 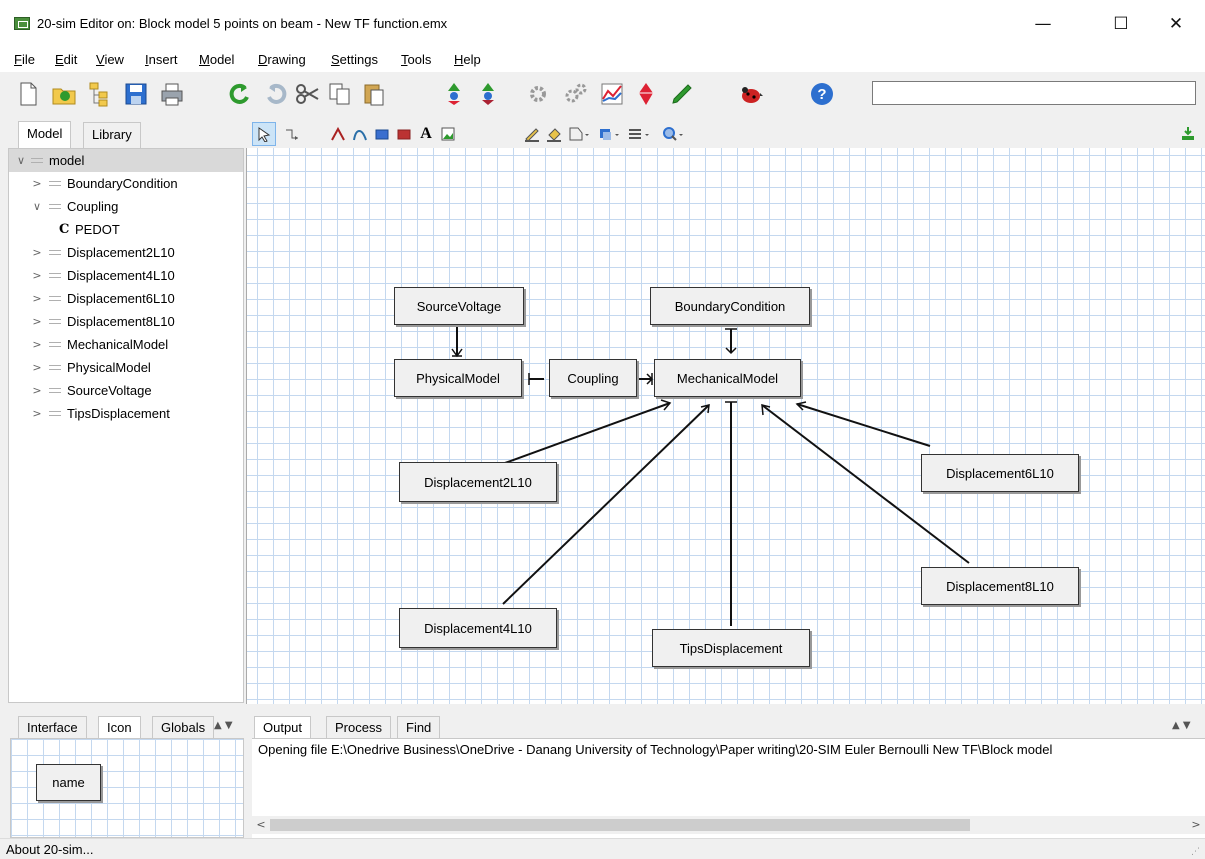 What do you see at coordinates (283, 727) in the screenshot?
I see `tab-output: Output` at bounding box center [283, 727].